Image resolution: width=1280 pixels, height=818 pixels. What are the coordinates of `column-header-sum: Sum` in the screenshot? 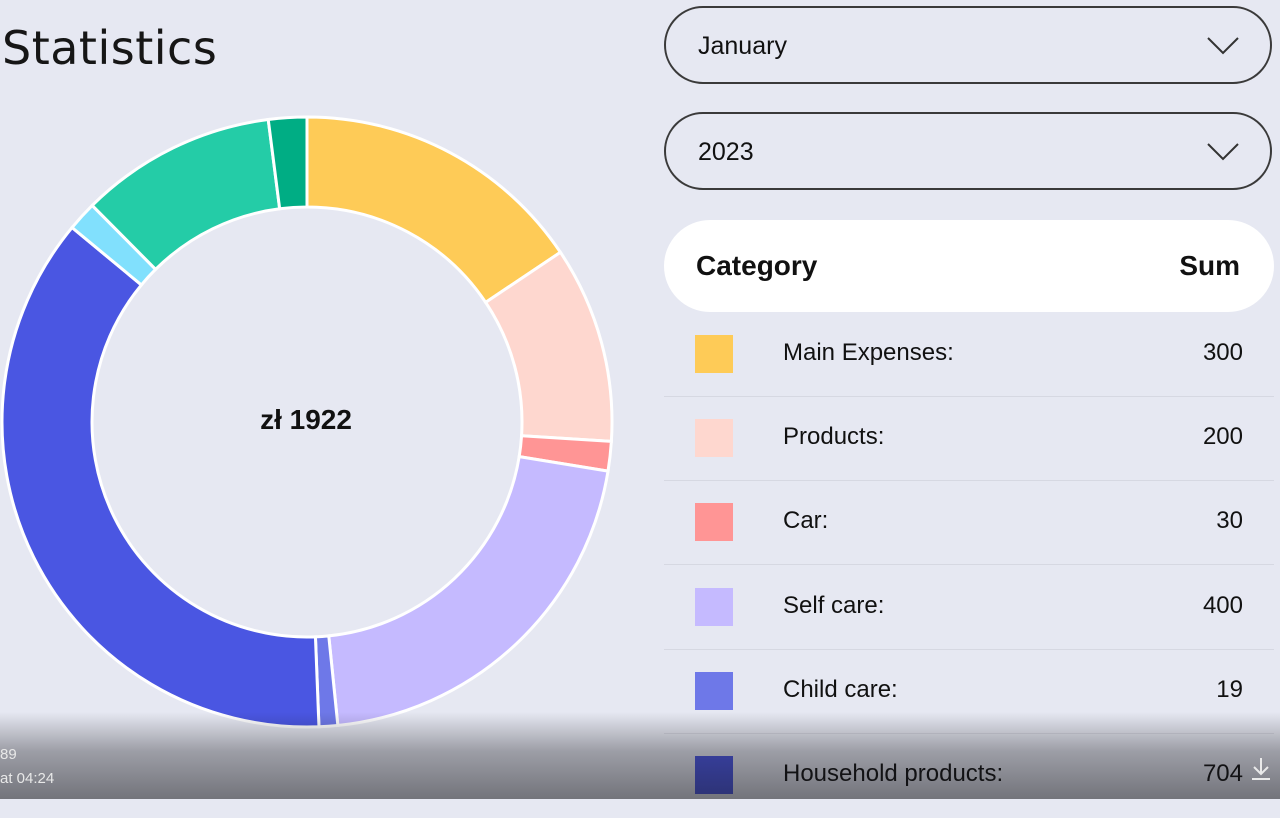 It's located at (1209, 265).